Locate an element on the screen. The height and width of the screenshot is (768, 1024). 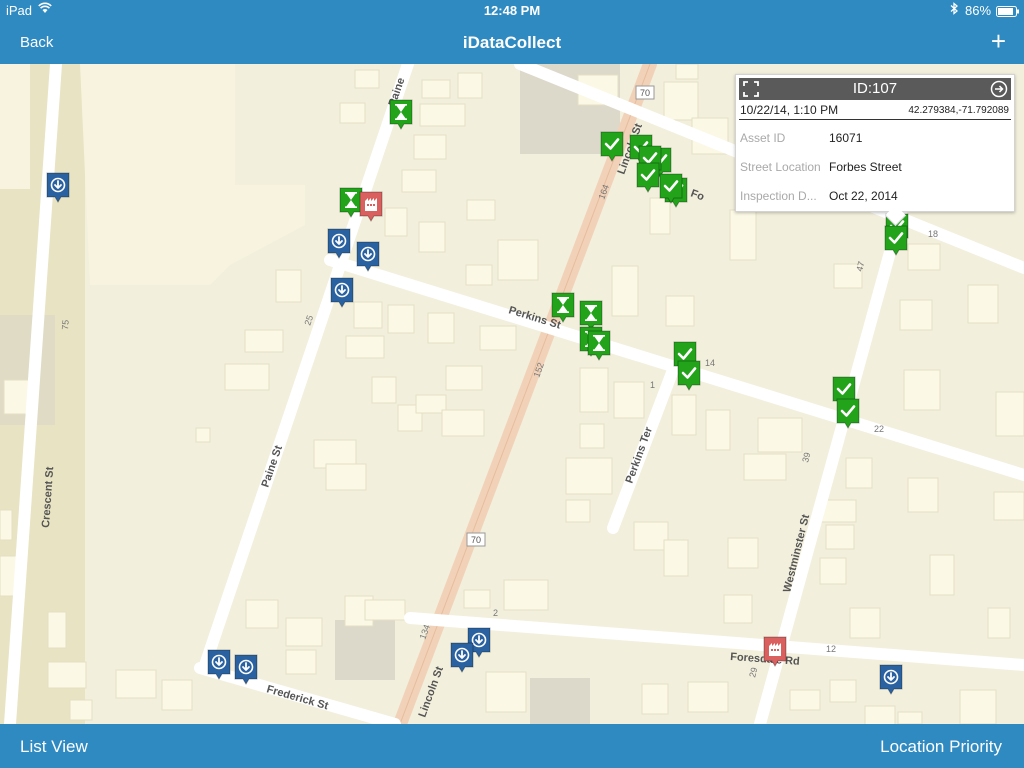
clock: 12:48 PM is located at coordinates (512, 10).